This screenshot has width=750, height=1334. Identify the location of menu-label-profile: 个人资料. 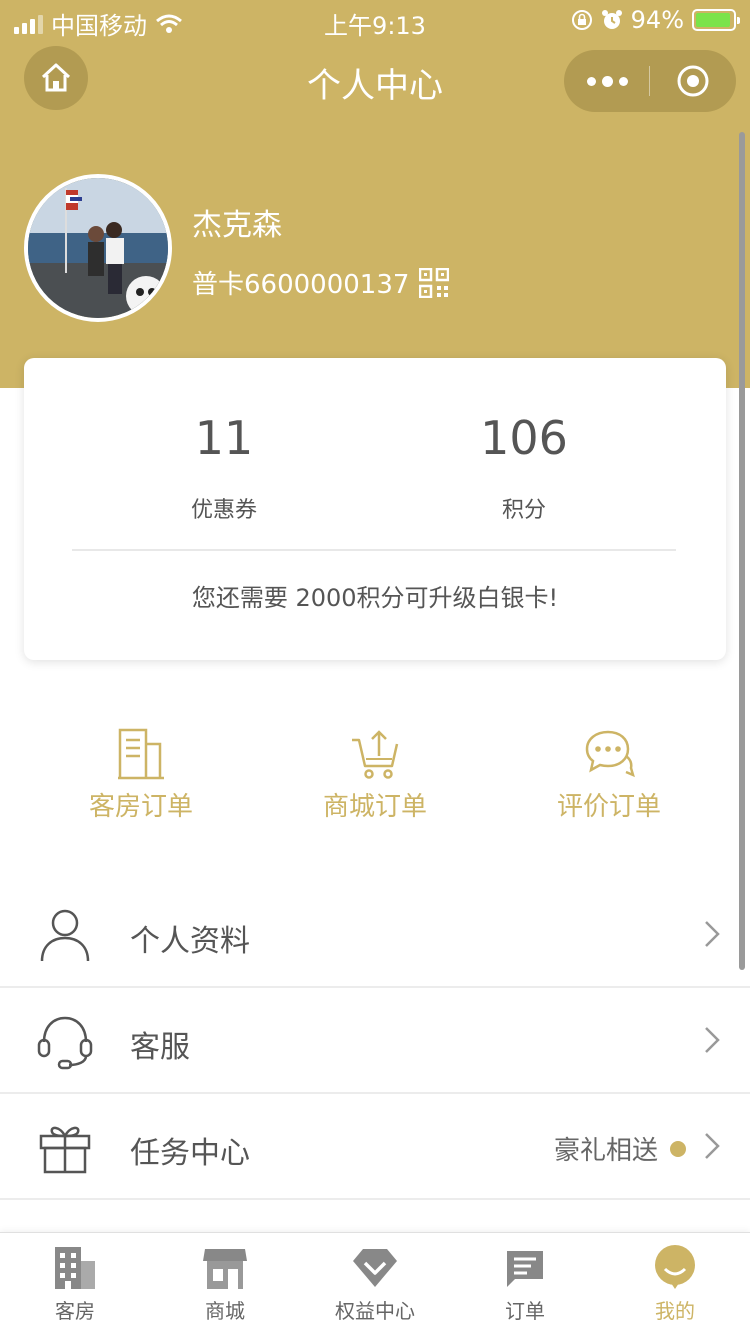
(190, 941).